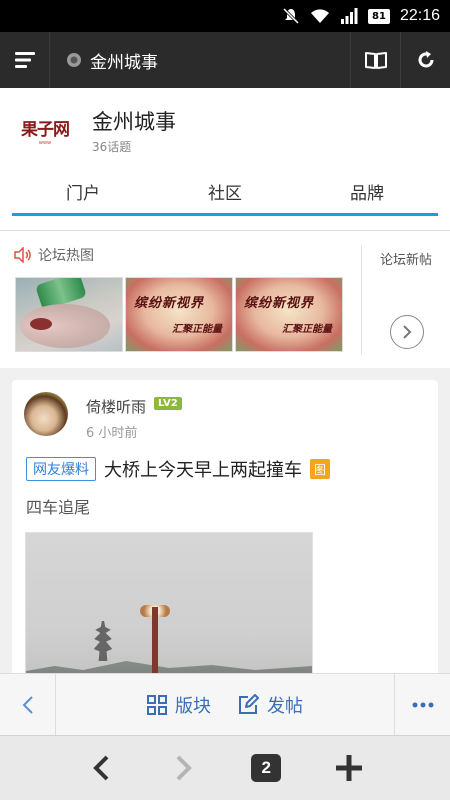 The width and height of the screenshot is (450, 800). Describe the element at coordinates (74, 60) in the screenshot. I see `site-favicon` at that location.